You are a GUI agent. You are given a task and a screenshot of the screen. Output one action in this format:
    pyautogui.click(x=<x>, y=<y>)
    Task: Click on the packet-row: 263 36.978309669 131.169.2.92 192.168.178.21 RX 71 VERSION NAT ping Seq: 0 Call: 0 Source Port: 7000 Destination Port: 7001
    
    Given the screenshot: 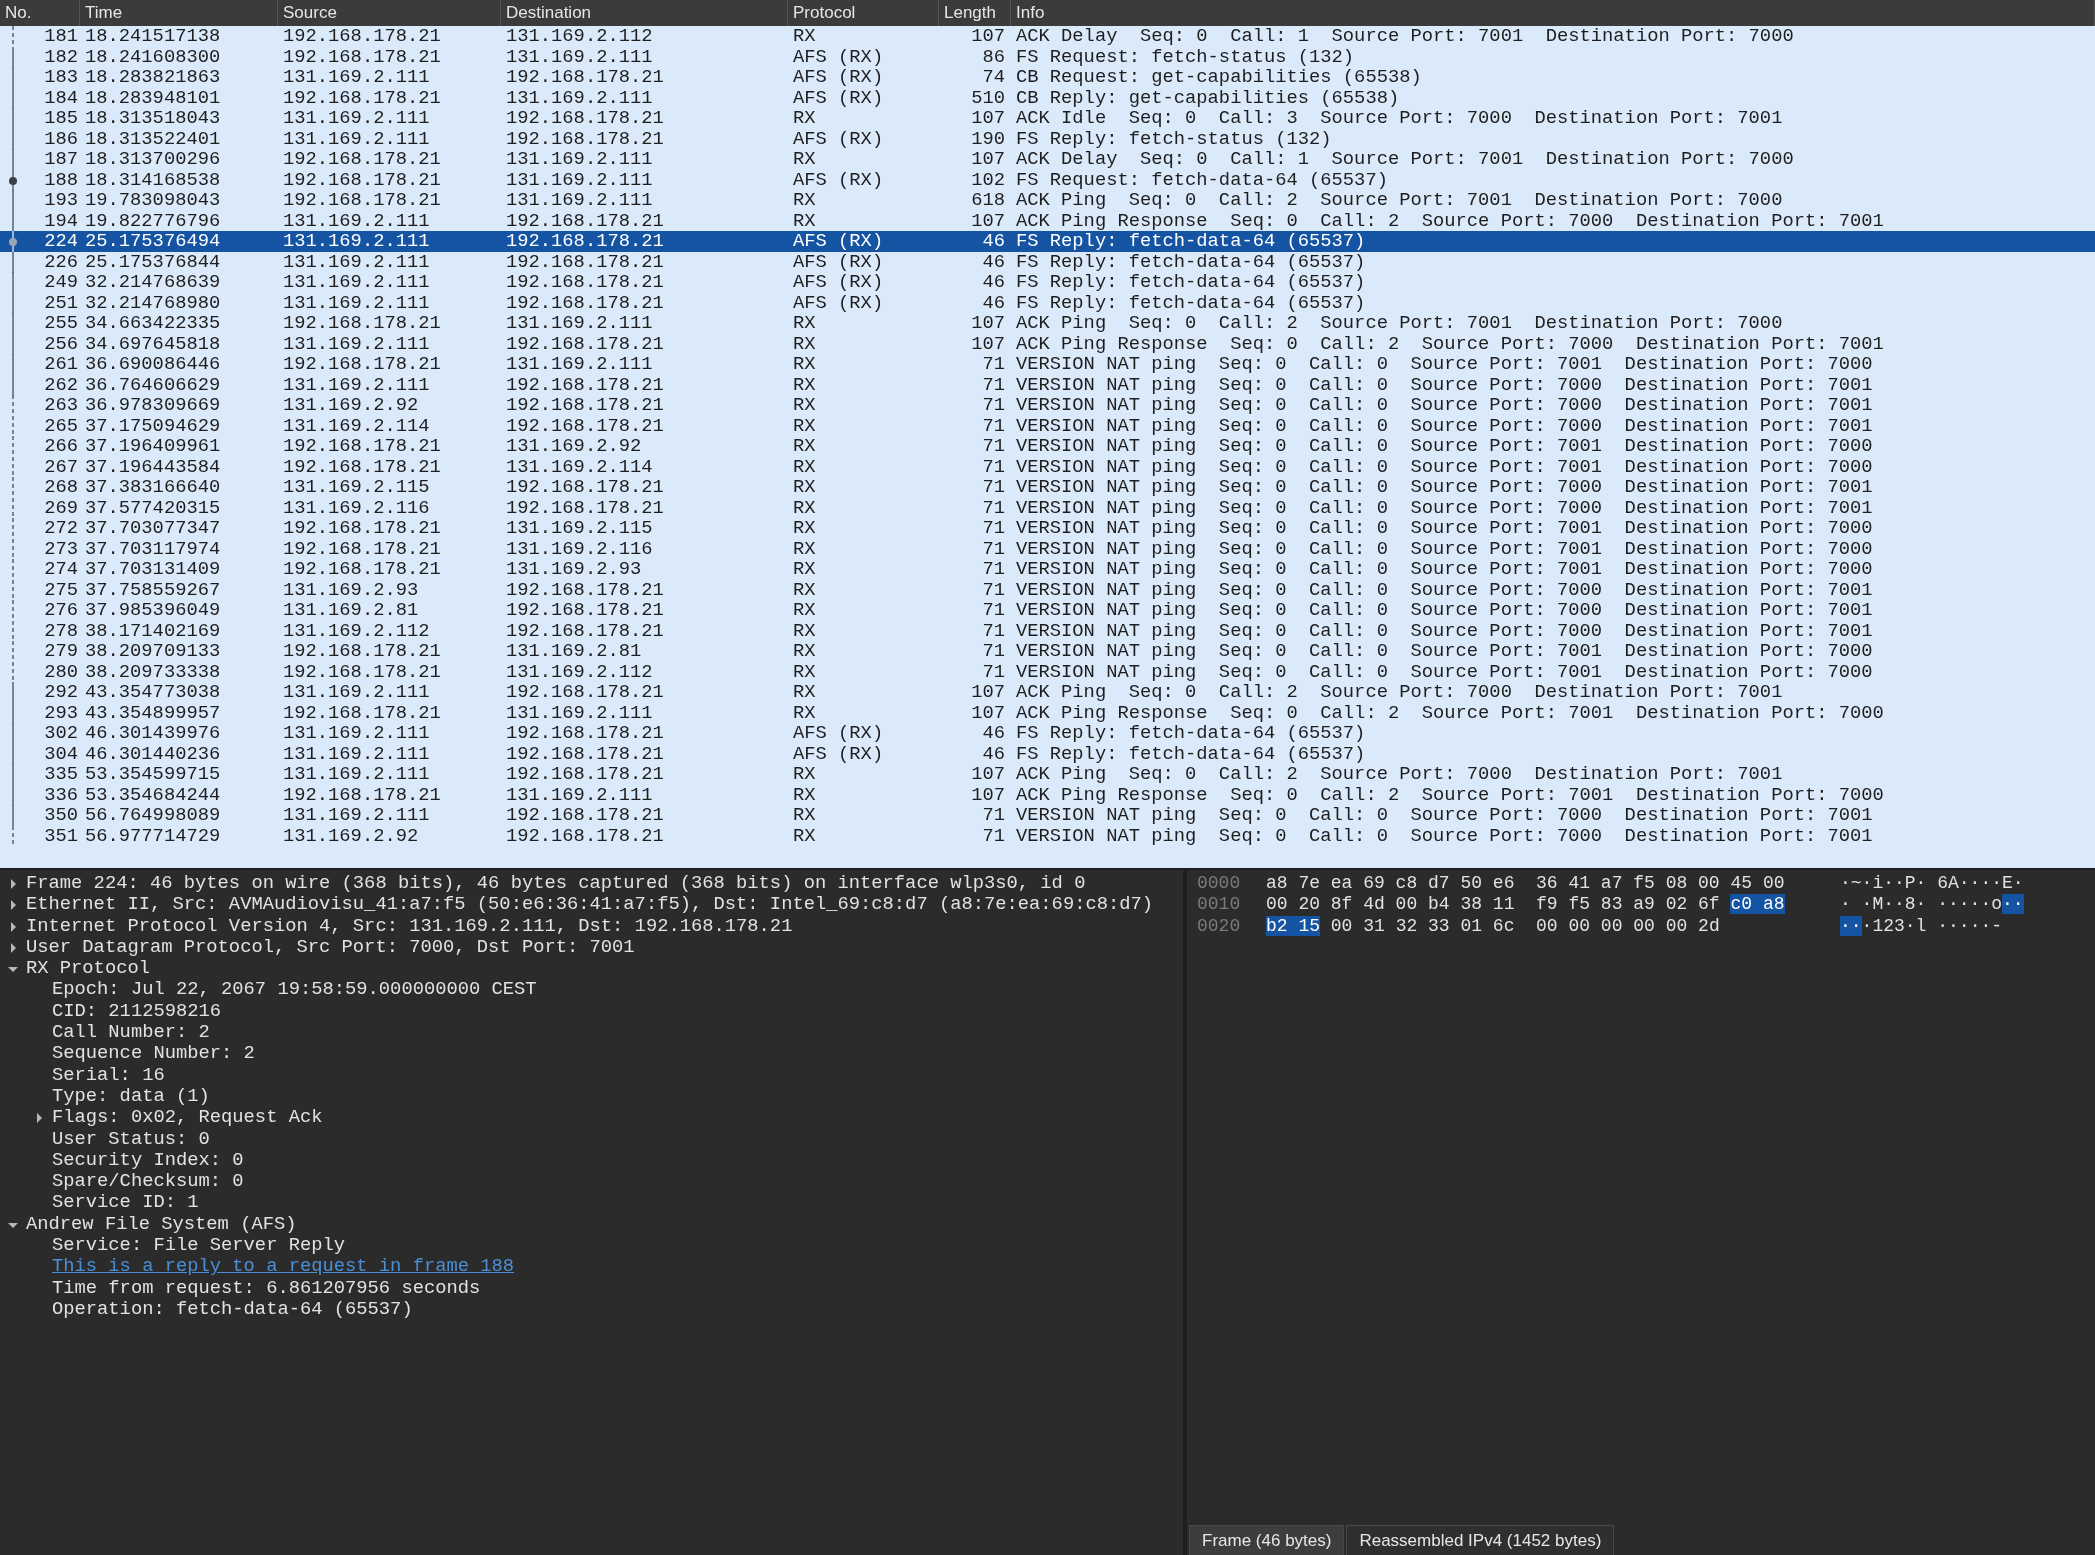 What is the action you would take?
    pyautogui.click(x=1047, y=405)
    